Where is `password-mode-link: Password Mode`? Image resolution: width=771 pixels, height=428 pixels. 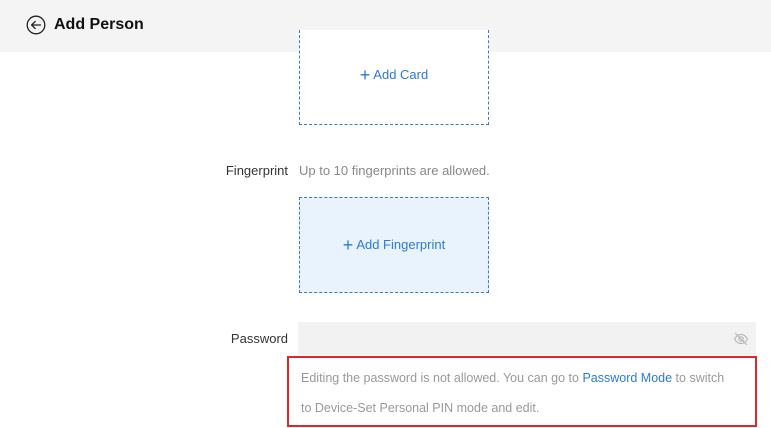
password-mode-link: Password Mode is located at coordinates (627, 378).